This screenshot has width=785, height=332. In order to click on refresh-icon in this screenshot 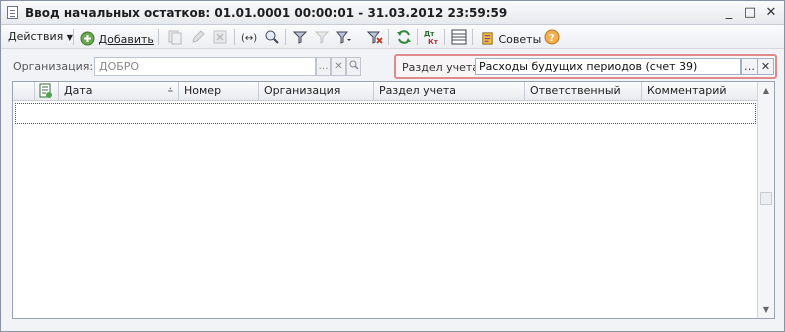, I will do `click(404, 37)`.